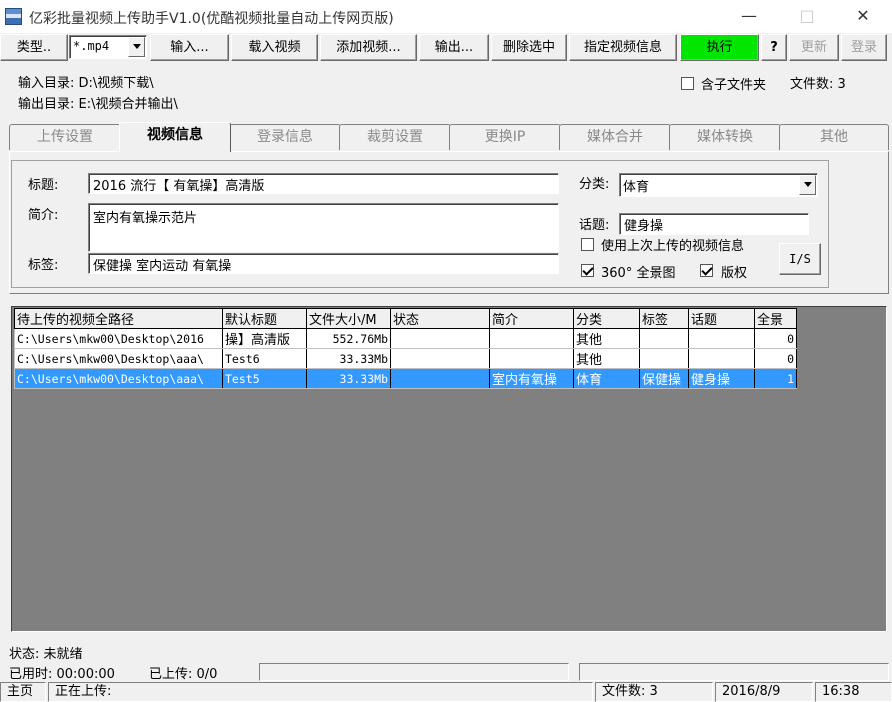  Describe the element at coordinates (834, 137) in the screenshot. I see `tab-other: 其他` at that location.